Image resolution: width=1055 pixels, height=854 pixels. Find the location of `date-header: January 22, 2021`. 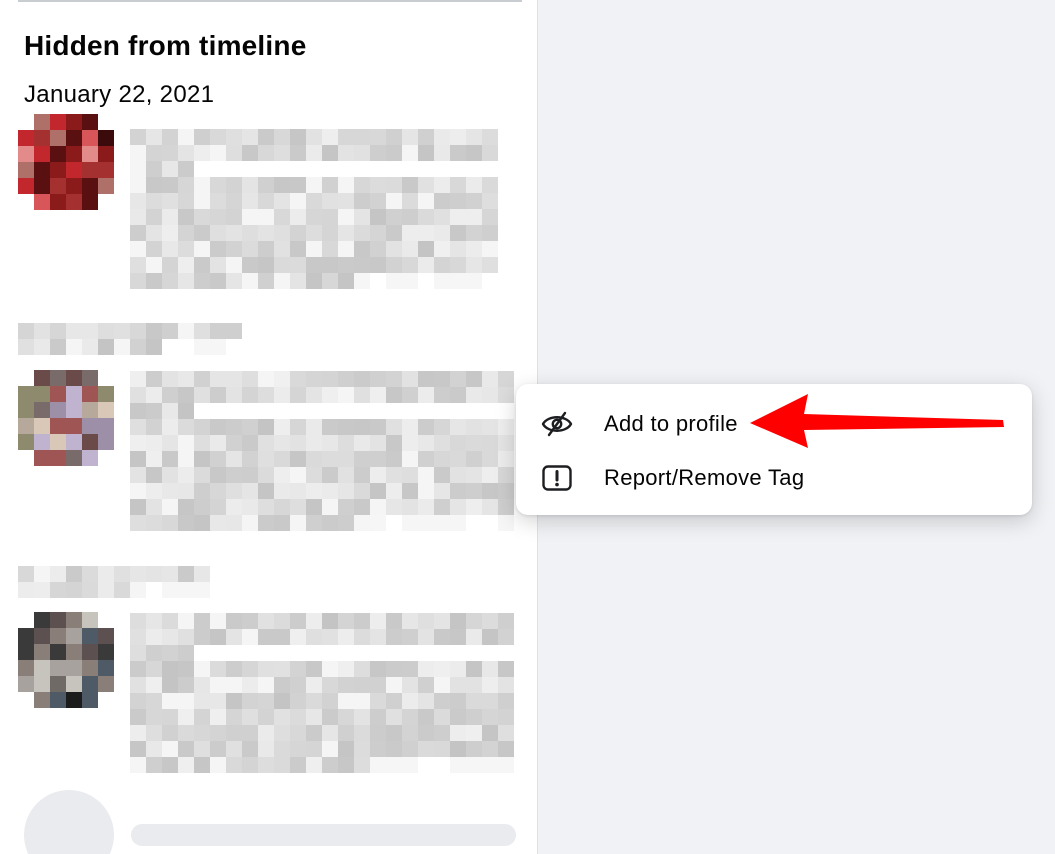

date-header: January 22, 2021 is located at coordinates (119, 94).